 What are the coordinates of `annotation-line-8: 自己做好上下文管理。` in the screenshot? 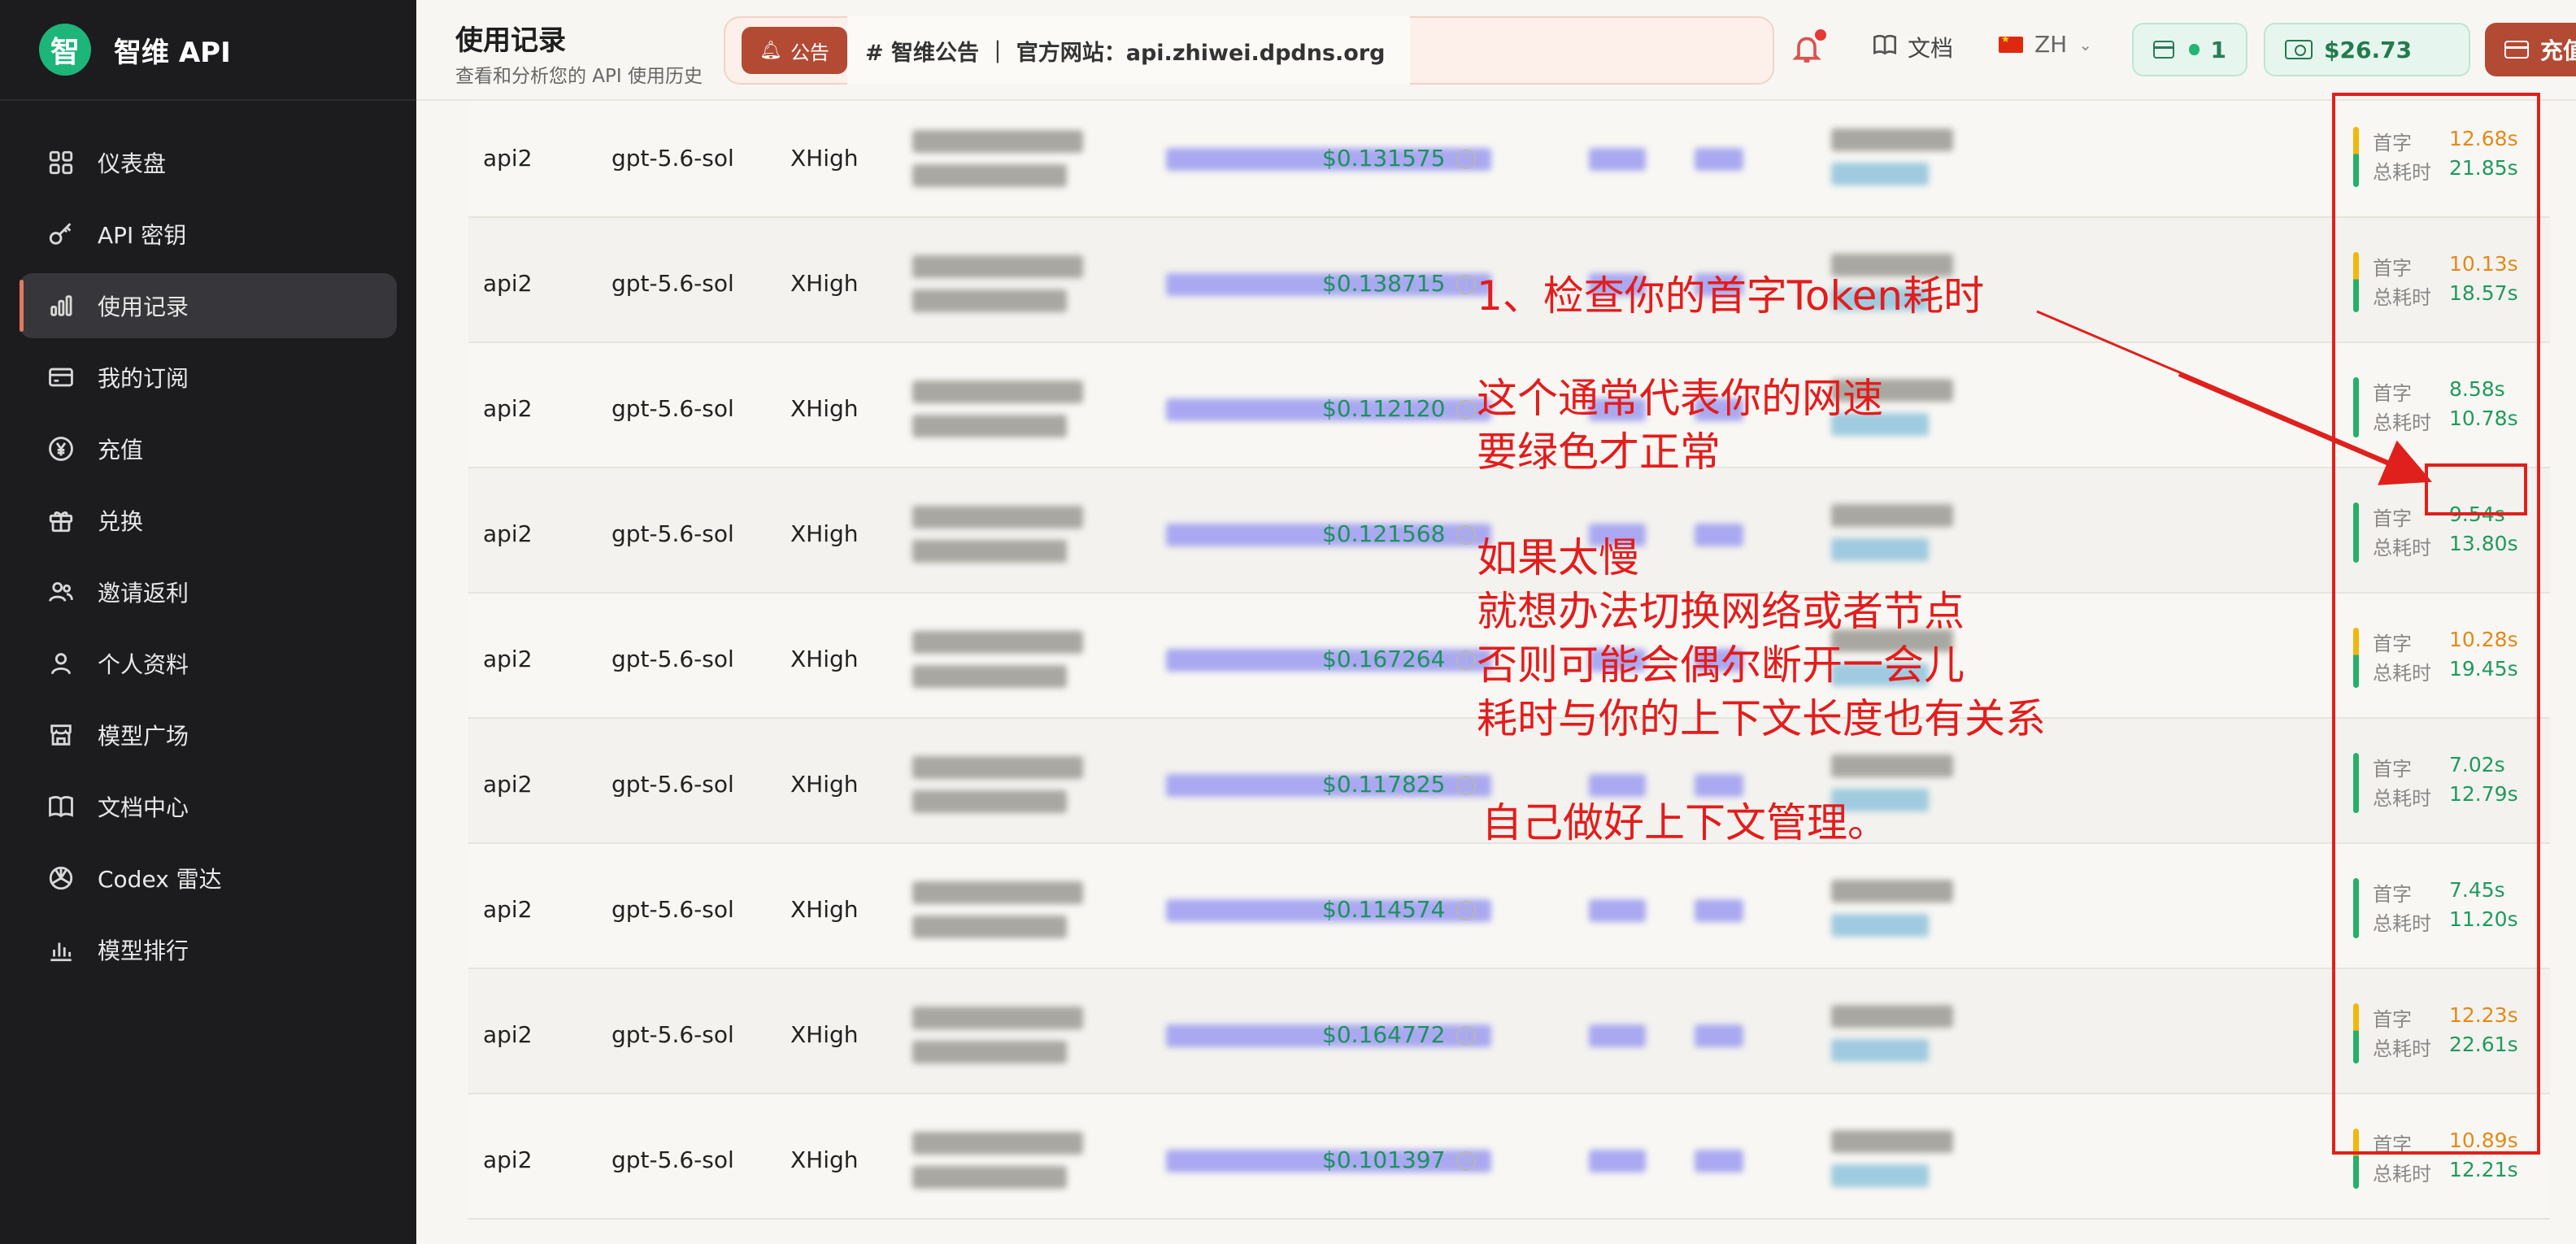 It's located at (1685, 822).